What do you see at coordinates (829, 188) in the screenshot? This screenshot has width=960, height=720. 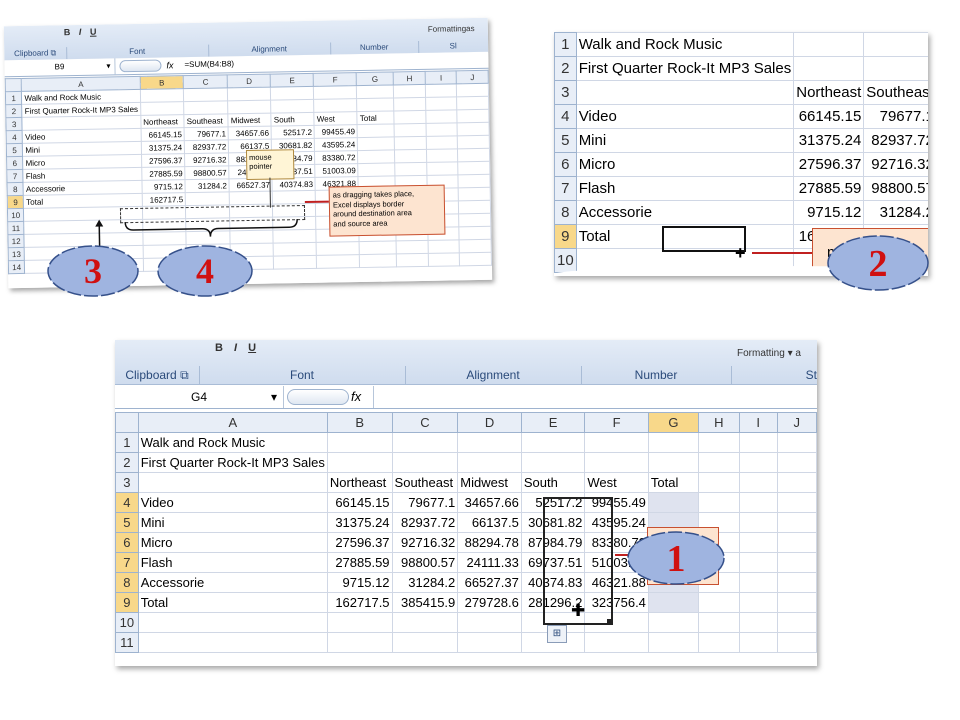 I see `cell: 27885.59` at bounding box center [829, 188].